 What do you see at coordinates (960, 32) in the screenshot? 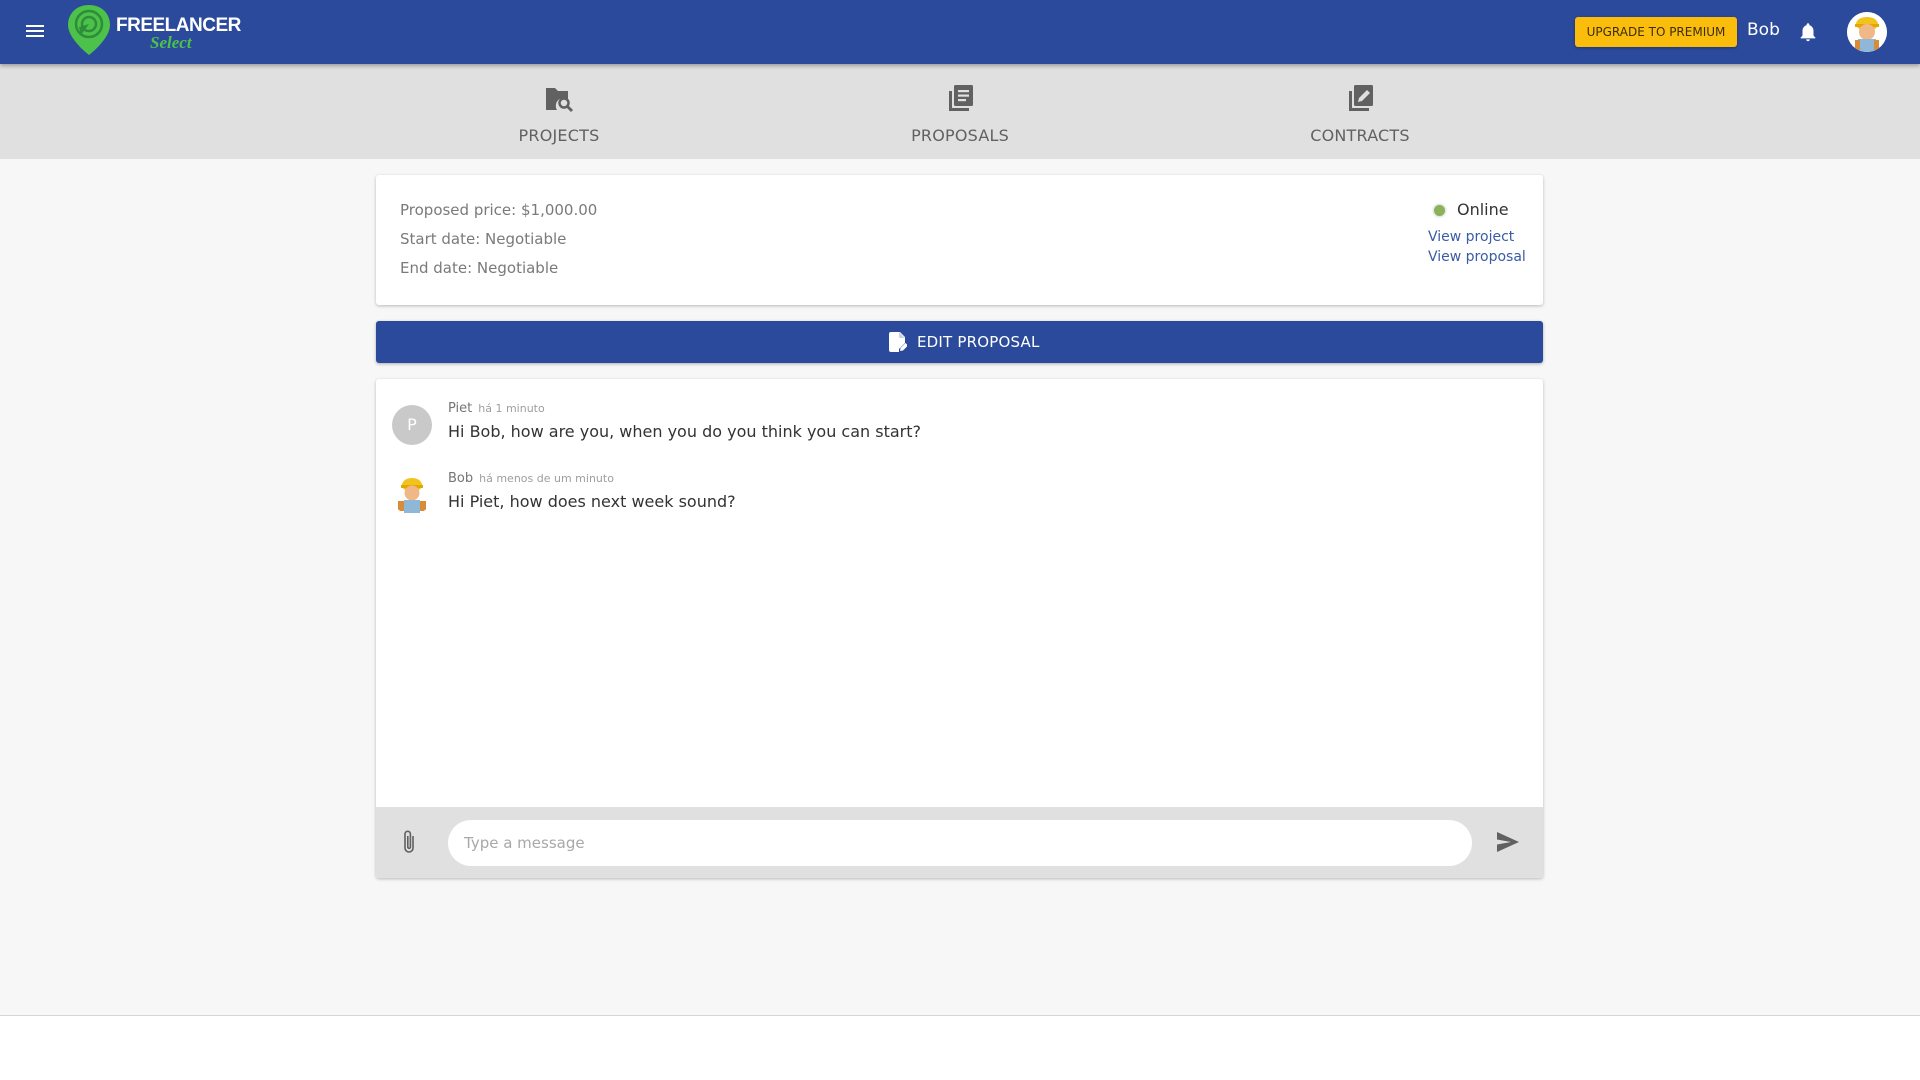
I see `app-header: FREELANCER Select UPGRADE TO PREMIUM Bob` at bounding box center [960, 32].